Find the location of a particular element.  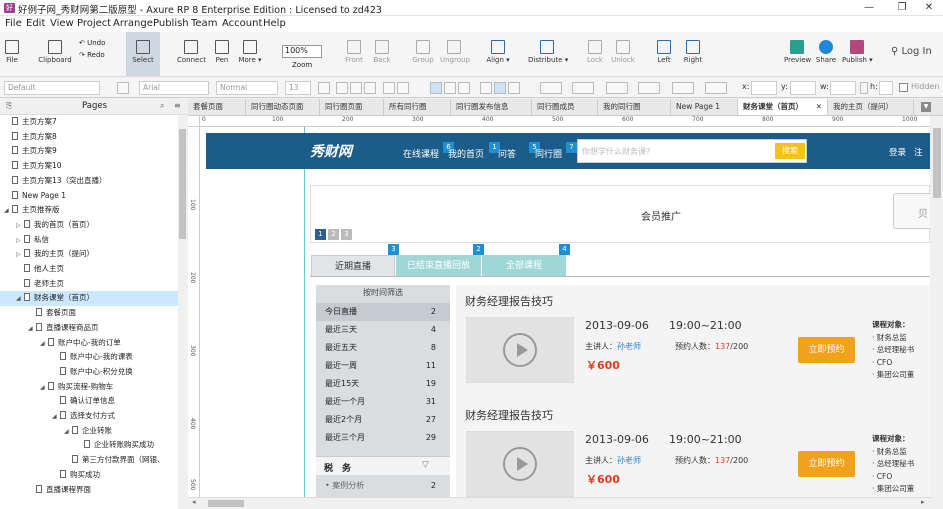

shadow-icon is located at coordinates (716, 88).